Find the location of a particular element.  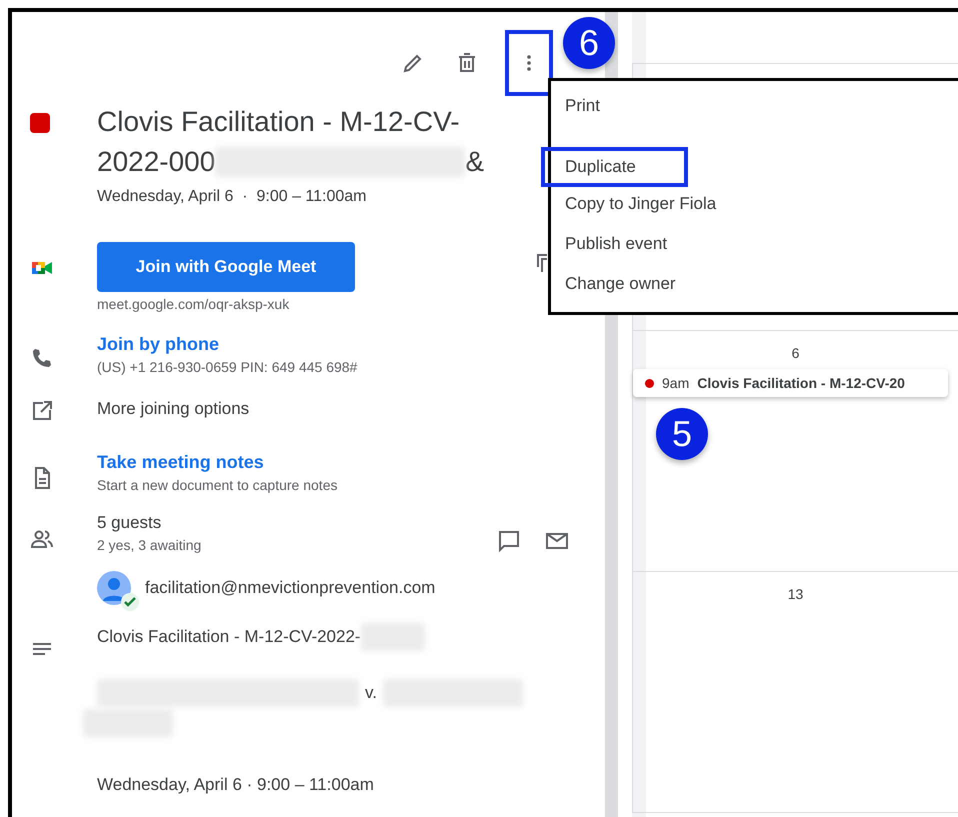

event-title: Clovis Facilitation - M-12-CV- is located at coordinates (279, 122).